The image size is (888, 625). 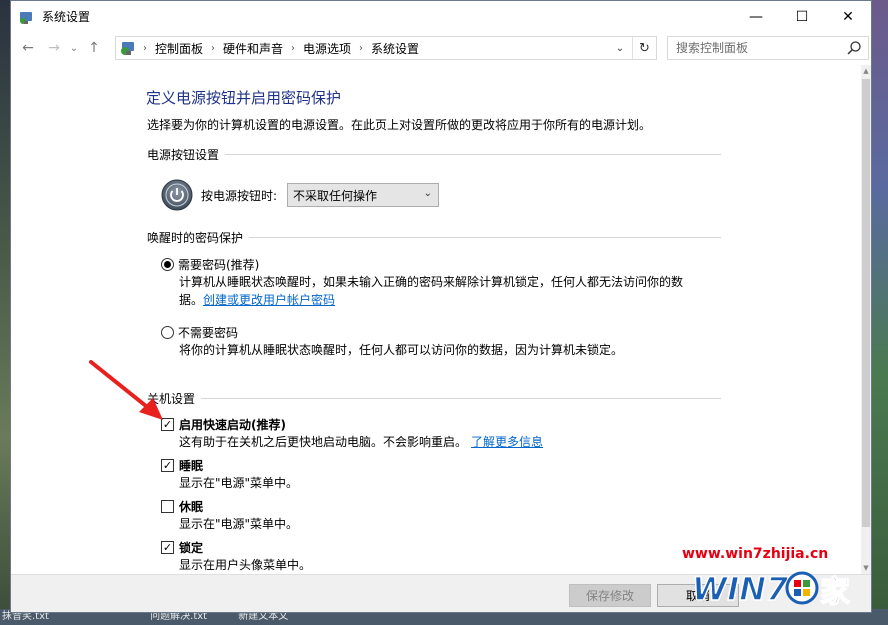 I want to click on window-title: 系统设置, so click(x=66, y=17).